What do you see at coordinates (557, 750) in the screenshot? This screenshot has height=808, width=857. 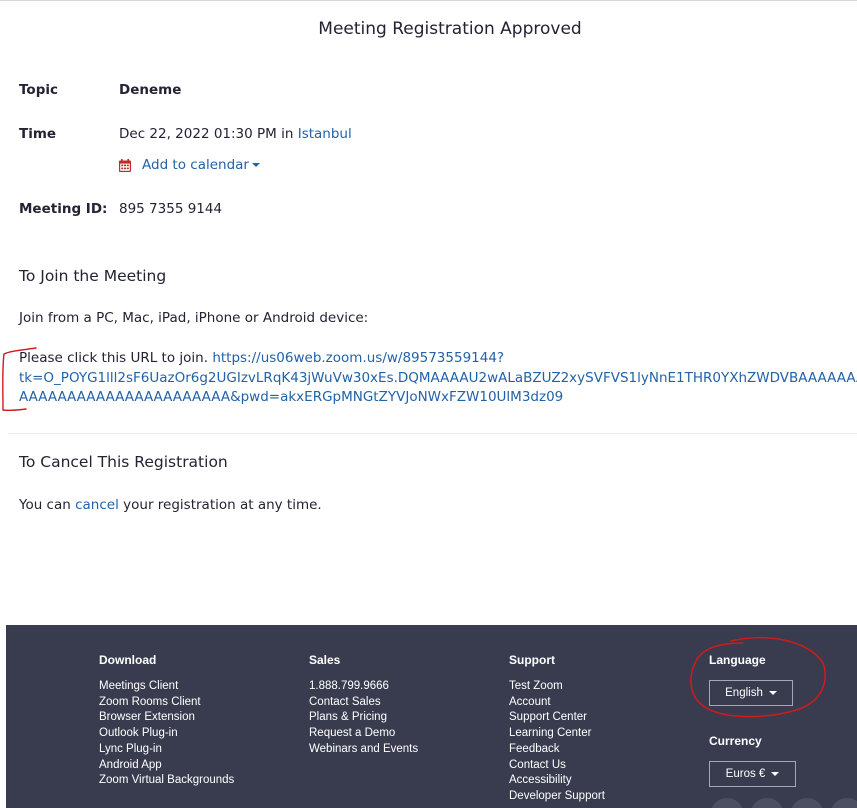 I see `footer-link-feedback: Feedback` at bounding box center [557, 750].